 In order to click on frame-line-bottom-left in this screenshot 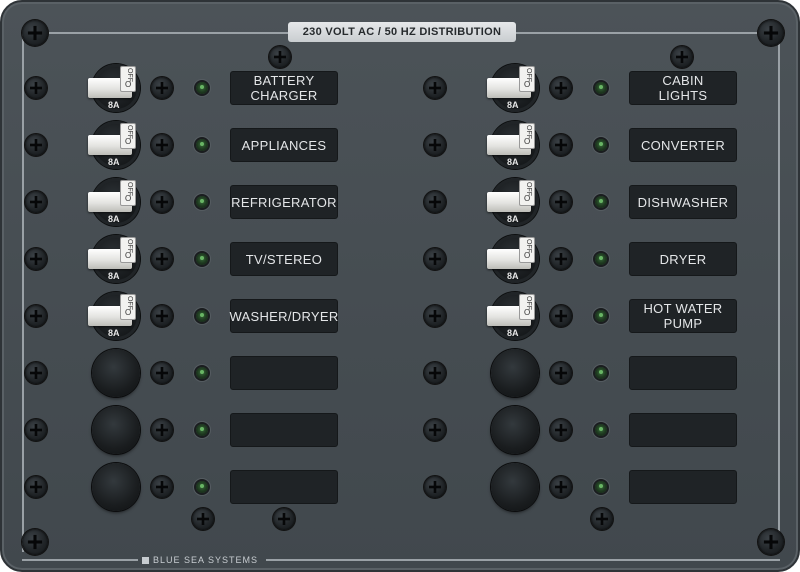, I will do `click(80, 560)`.